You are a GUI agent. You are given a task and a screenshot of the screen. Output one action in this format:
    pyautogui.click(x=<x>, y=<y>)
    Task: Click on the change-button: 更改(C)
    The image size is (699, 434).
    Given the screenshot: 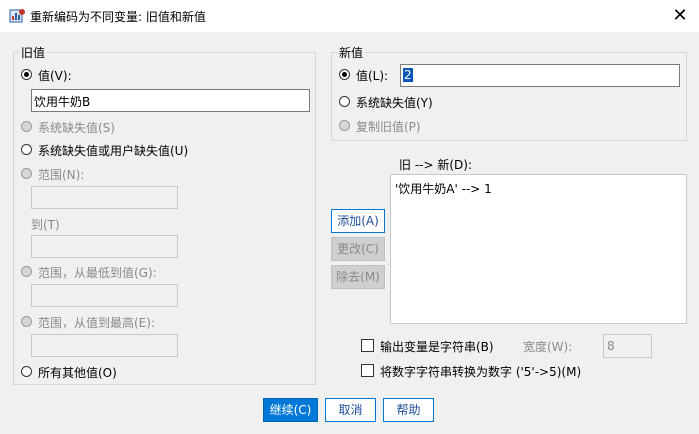 What is the action you would take?
    pyautogui.click(x=358, y=249)
    